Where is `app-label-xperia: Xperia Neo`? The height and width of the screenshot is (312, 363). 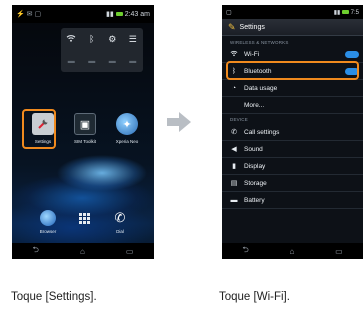
app-label-xperia: Xperia Neo is located at coordinates (127, 141).